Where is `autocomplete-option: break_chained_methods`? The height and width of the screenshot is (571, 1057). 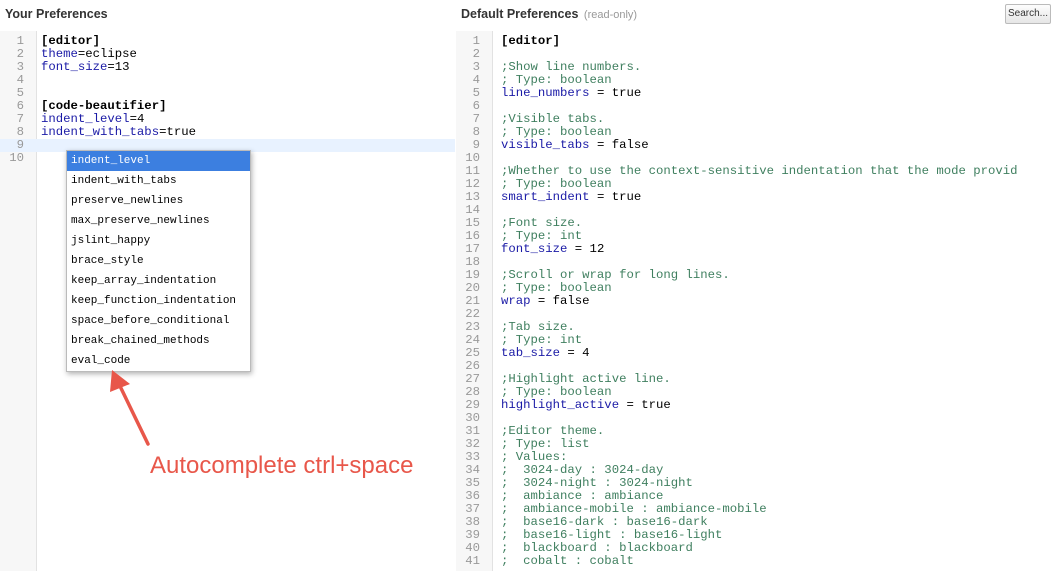
autocomplete-option: break_chained_methods is located at coordinates (158, 341).